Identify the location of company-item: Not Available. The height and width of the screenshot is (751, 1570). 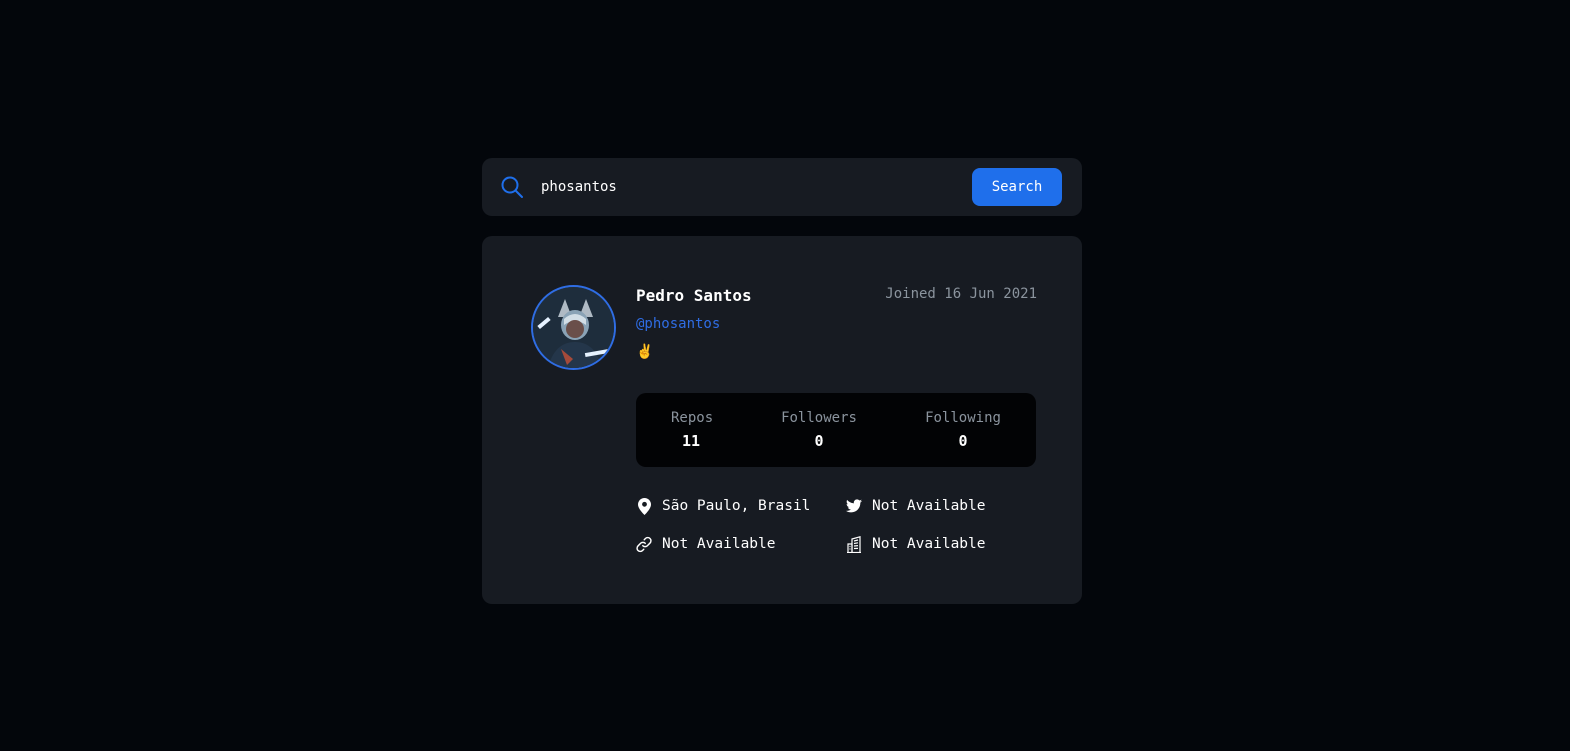
(916, 544).